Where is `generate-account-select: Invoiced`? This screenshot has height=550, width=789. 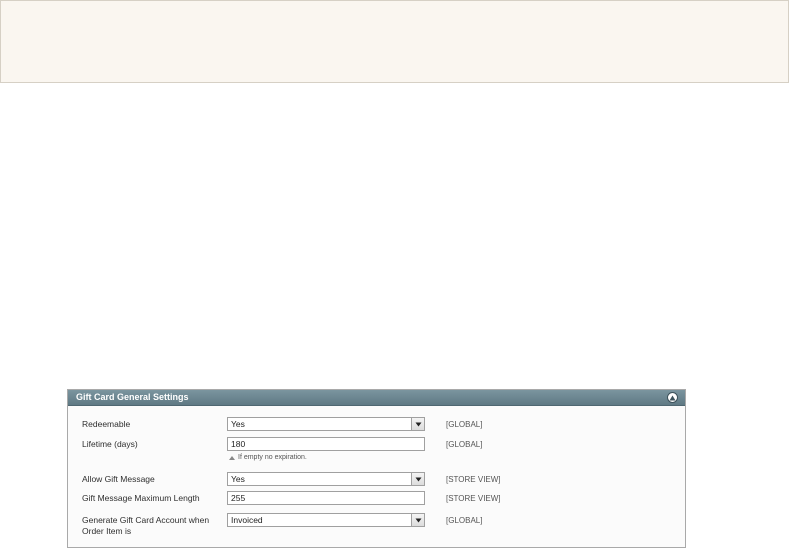
generate-account-select: Invoiced is located at coordinates (326, 520).